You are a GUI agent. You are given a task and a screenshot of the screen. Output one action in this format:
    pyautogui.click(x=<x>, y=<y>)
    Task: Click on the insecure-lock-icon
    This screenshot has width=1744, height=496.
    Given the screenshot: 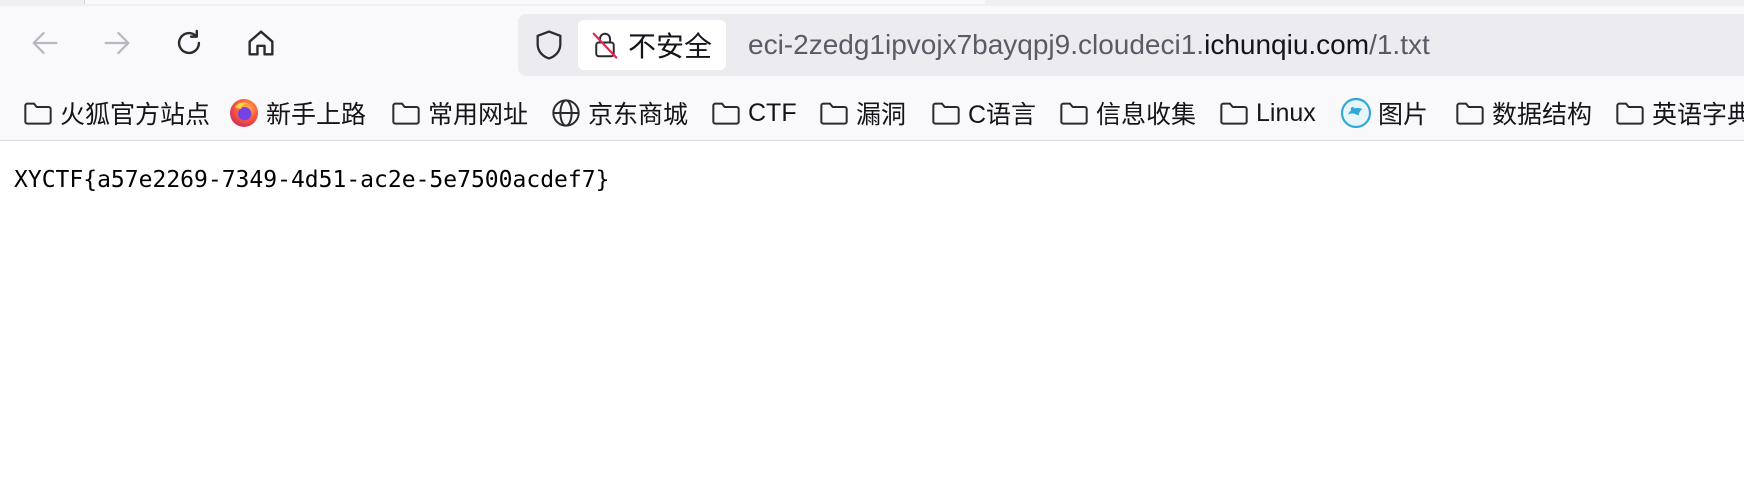 What is the action you would take?
    pyautogui.click(x=605, y=45)
    